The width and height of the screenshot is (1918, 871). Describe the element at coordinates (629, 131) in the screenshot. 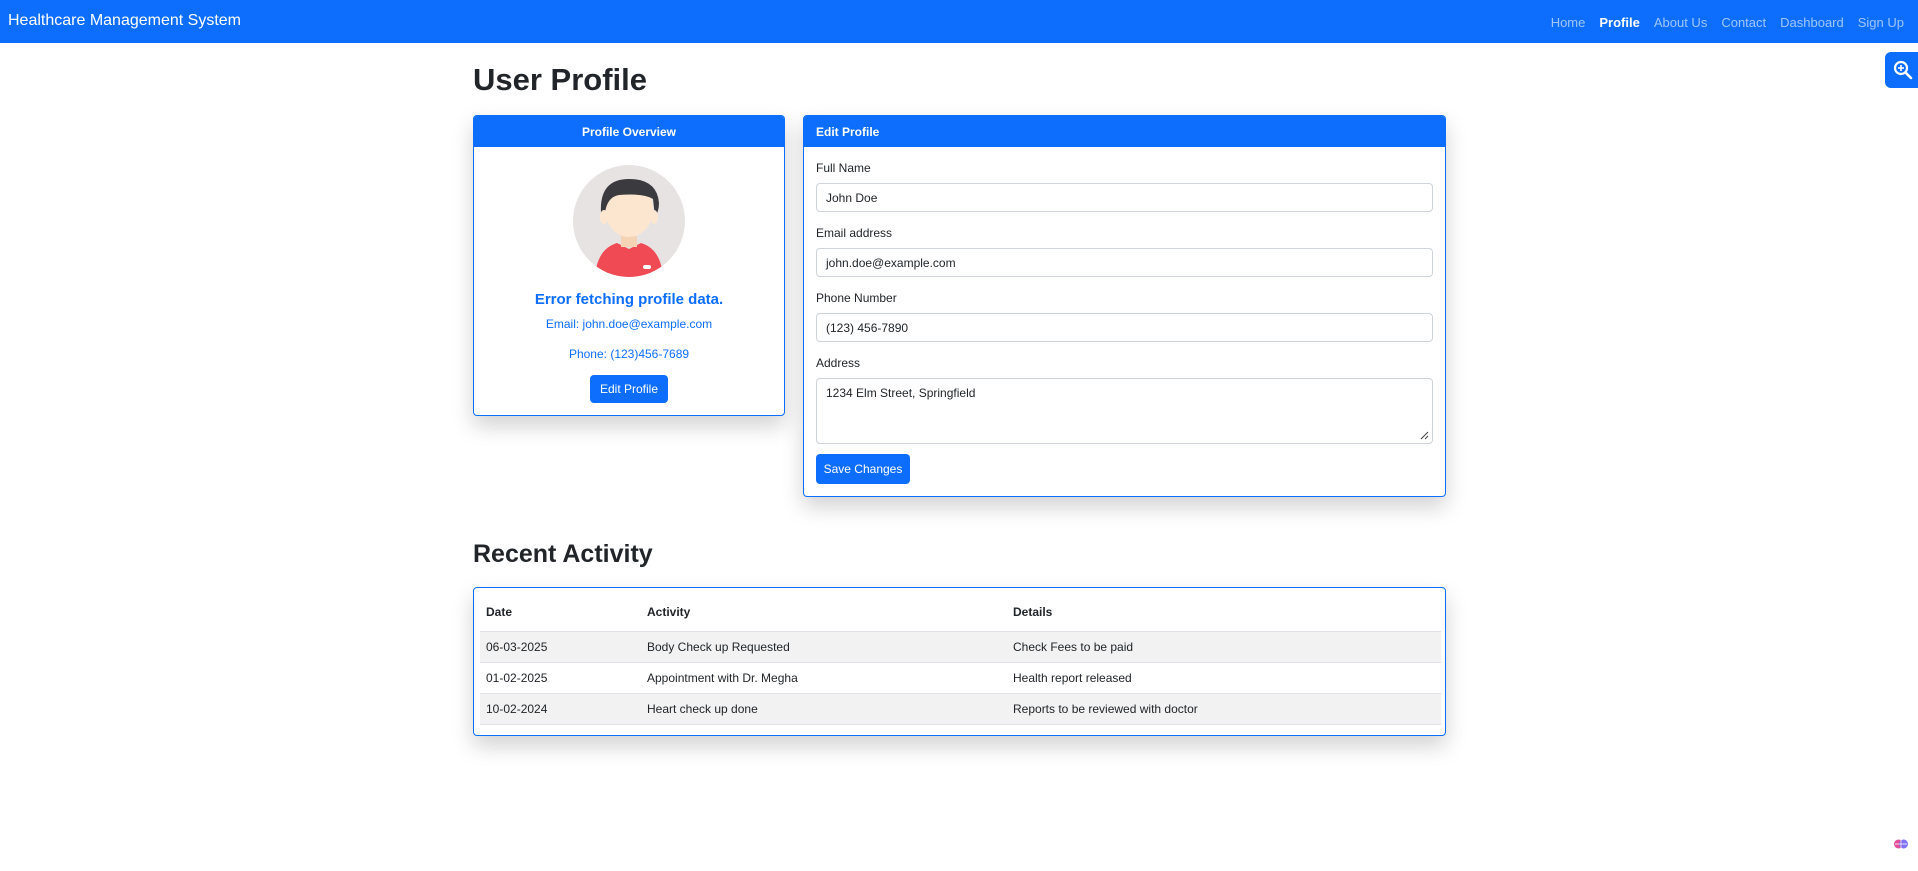

I see `profile-overview-header: Profile Overview` at that location.